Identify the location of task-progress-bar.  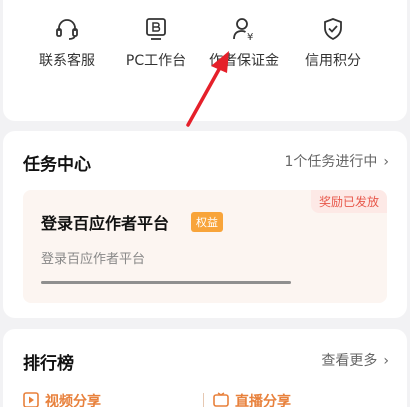
(166, 282).